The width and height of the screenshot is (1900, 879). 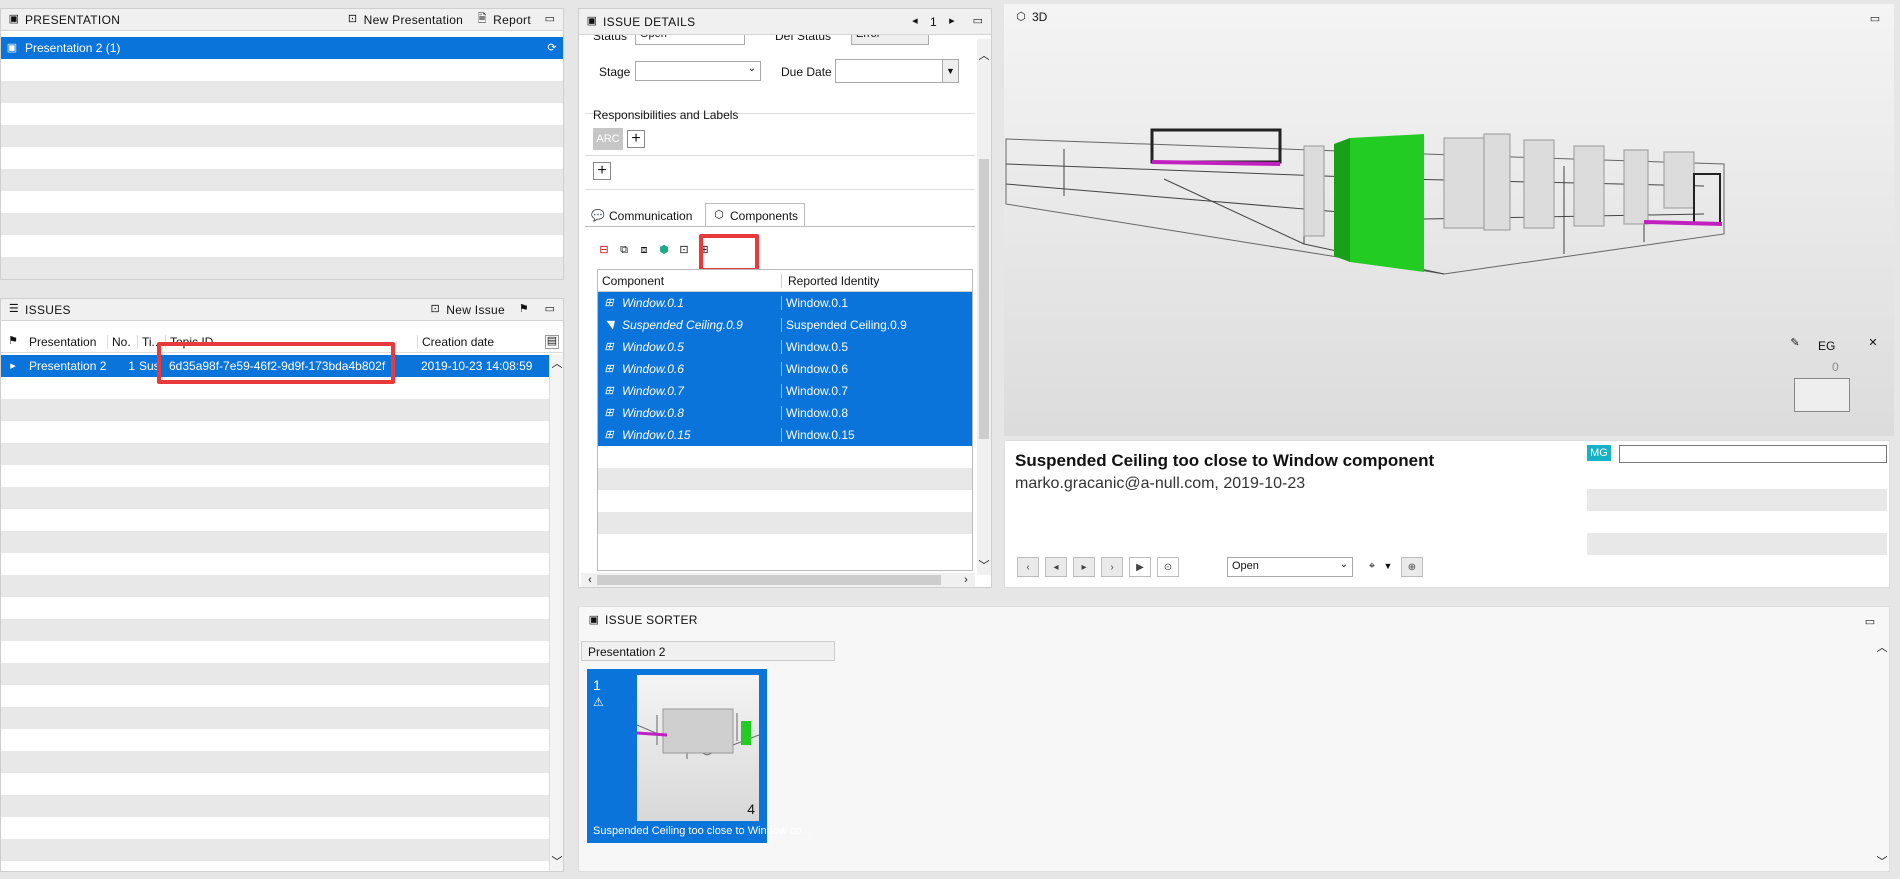 What do you see at coordinates (690, 40) in the screenshot?
I see `status-field: Open` at bounding box center [690, 40].